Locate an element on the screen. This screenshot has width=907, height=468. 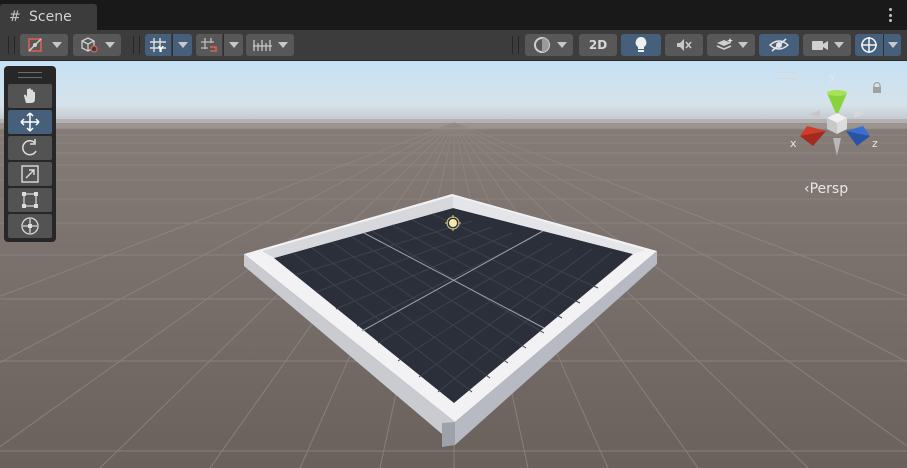
z-axis-label: z is located at coordinates (875, 143).